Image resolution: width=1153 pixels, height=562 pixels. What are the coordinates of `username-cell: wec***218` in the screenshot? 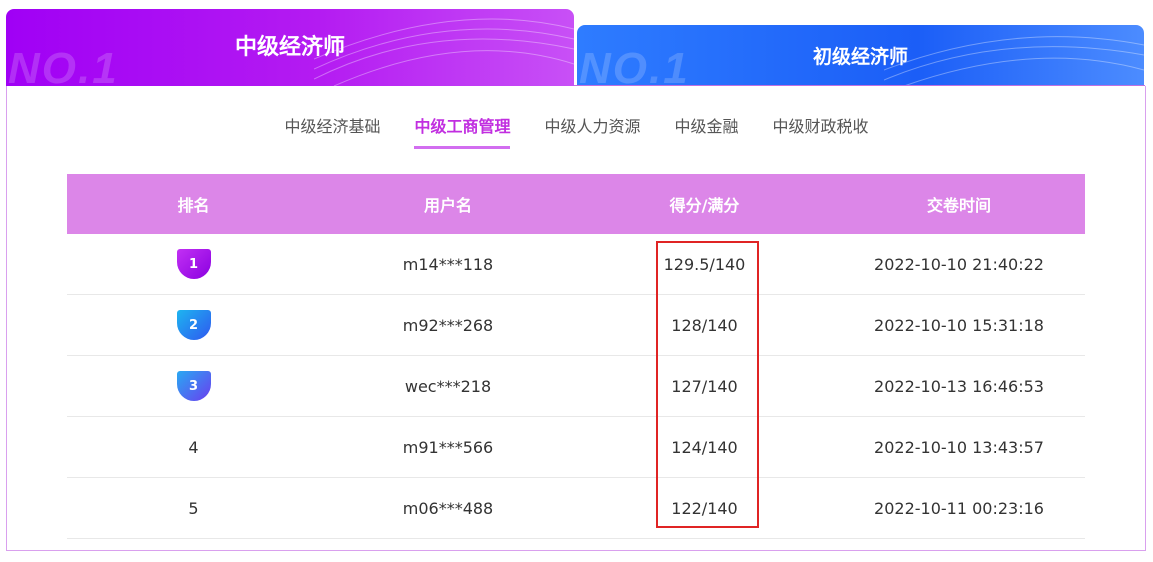 It's located at (448, 386).